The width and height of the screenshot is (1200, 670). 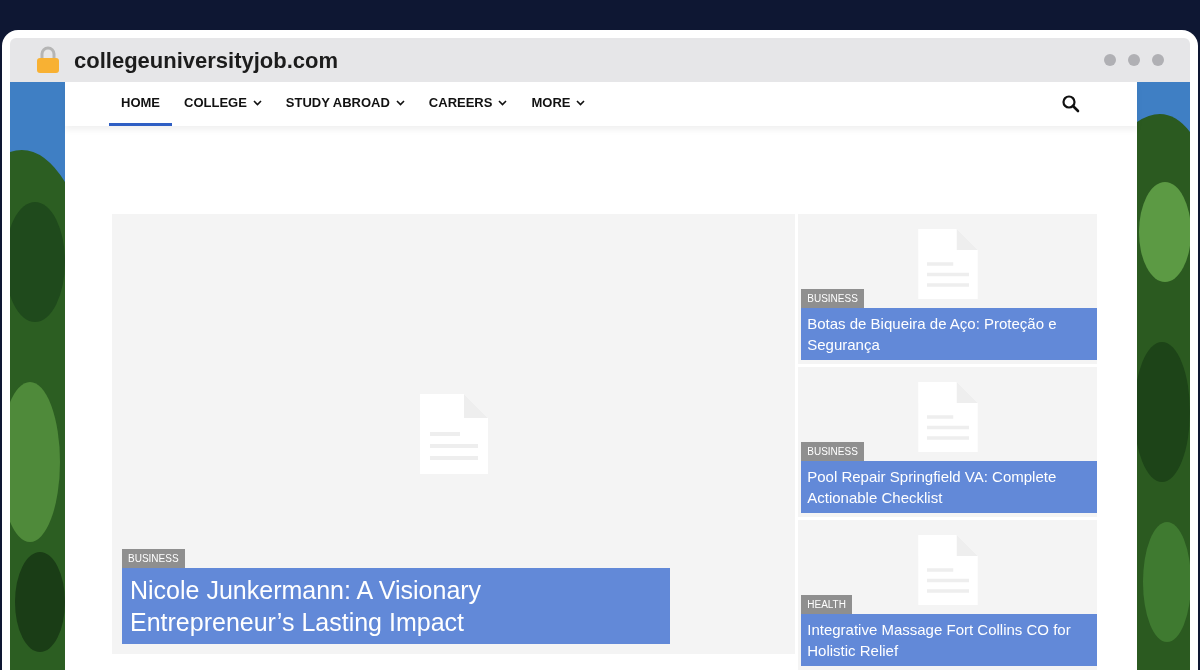 I want to click on nav-tab: HOME, so click(x=140, y=104).